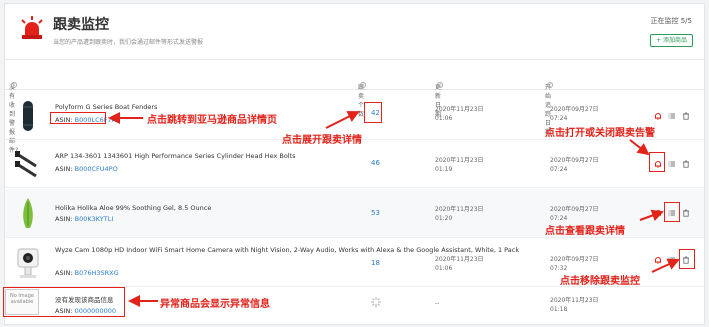  I want to click on annotation-remove: 点击移除跟卖监控, so click(600, 281).